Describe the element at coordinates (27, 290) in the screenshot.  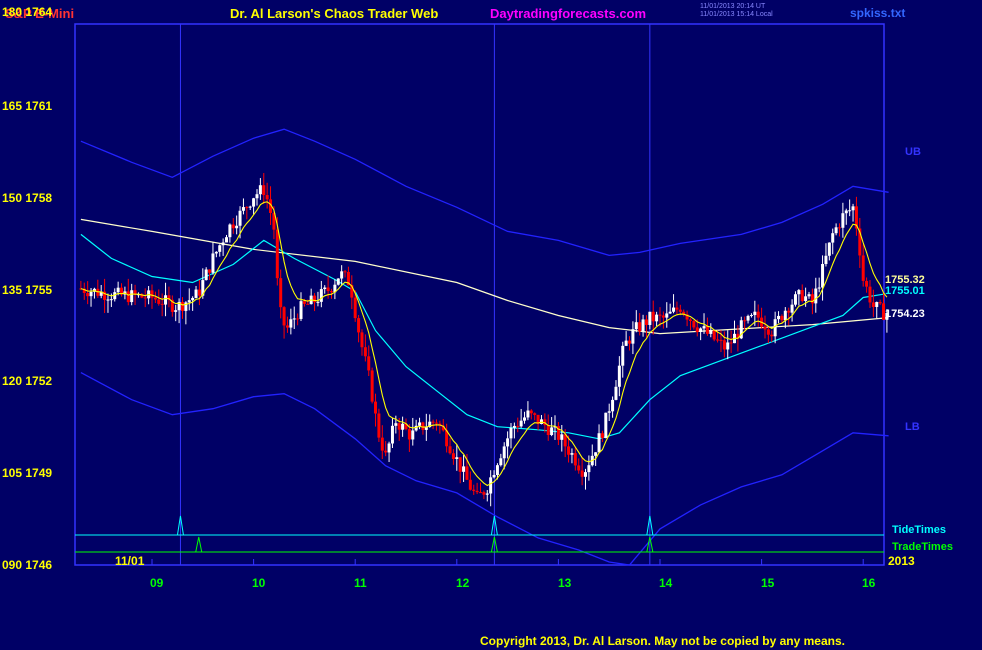
I see `y-tick-label: 135 1755` at that location.